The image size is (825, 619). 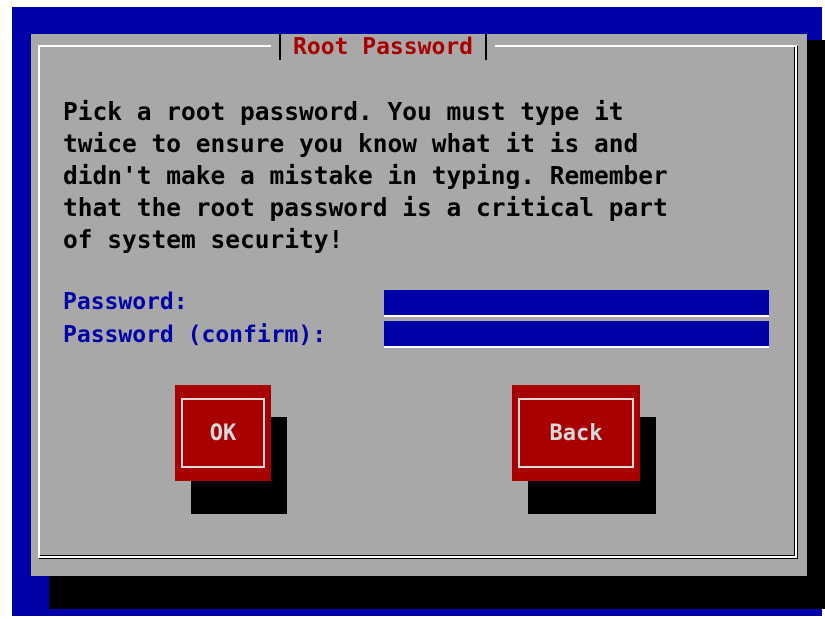 I want to click on dialog-title-bar: Root Password, so click(x=383, y=47).